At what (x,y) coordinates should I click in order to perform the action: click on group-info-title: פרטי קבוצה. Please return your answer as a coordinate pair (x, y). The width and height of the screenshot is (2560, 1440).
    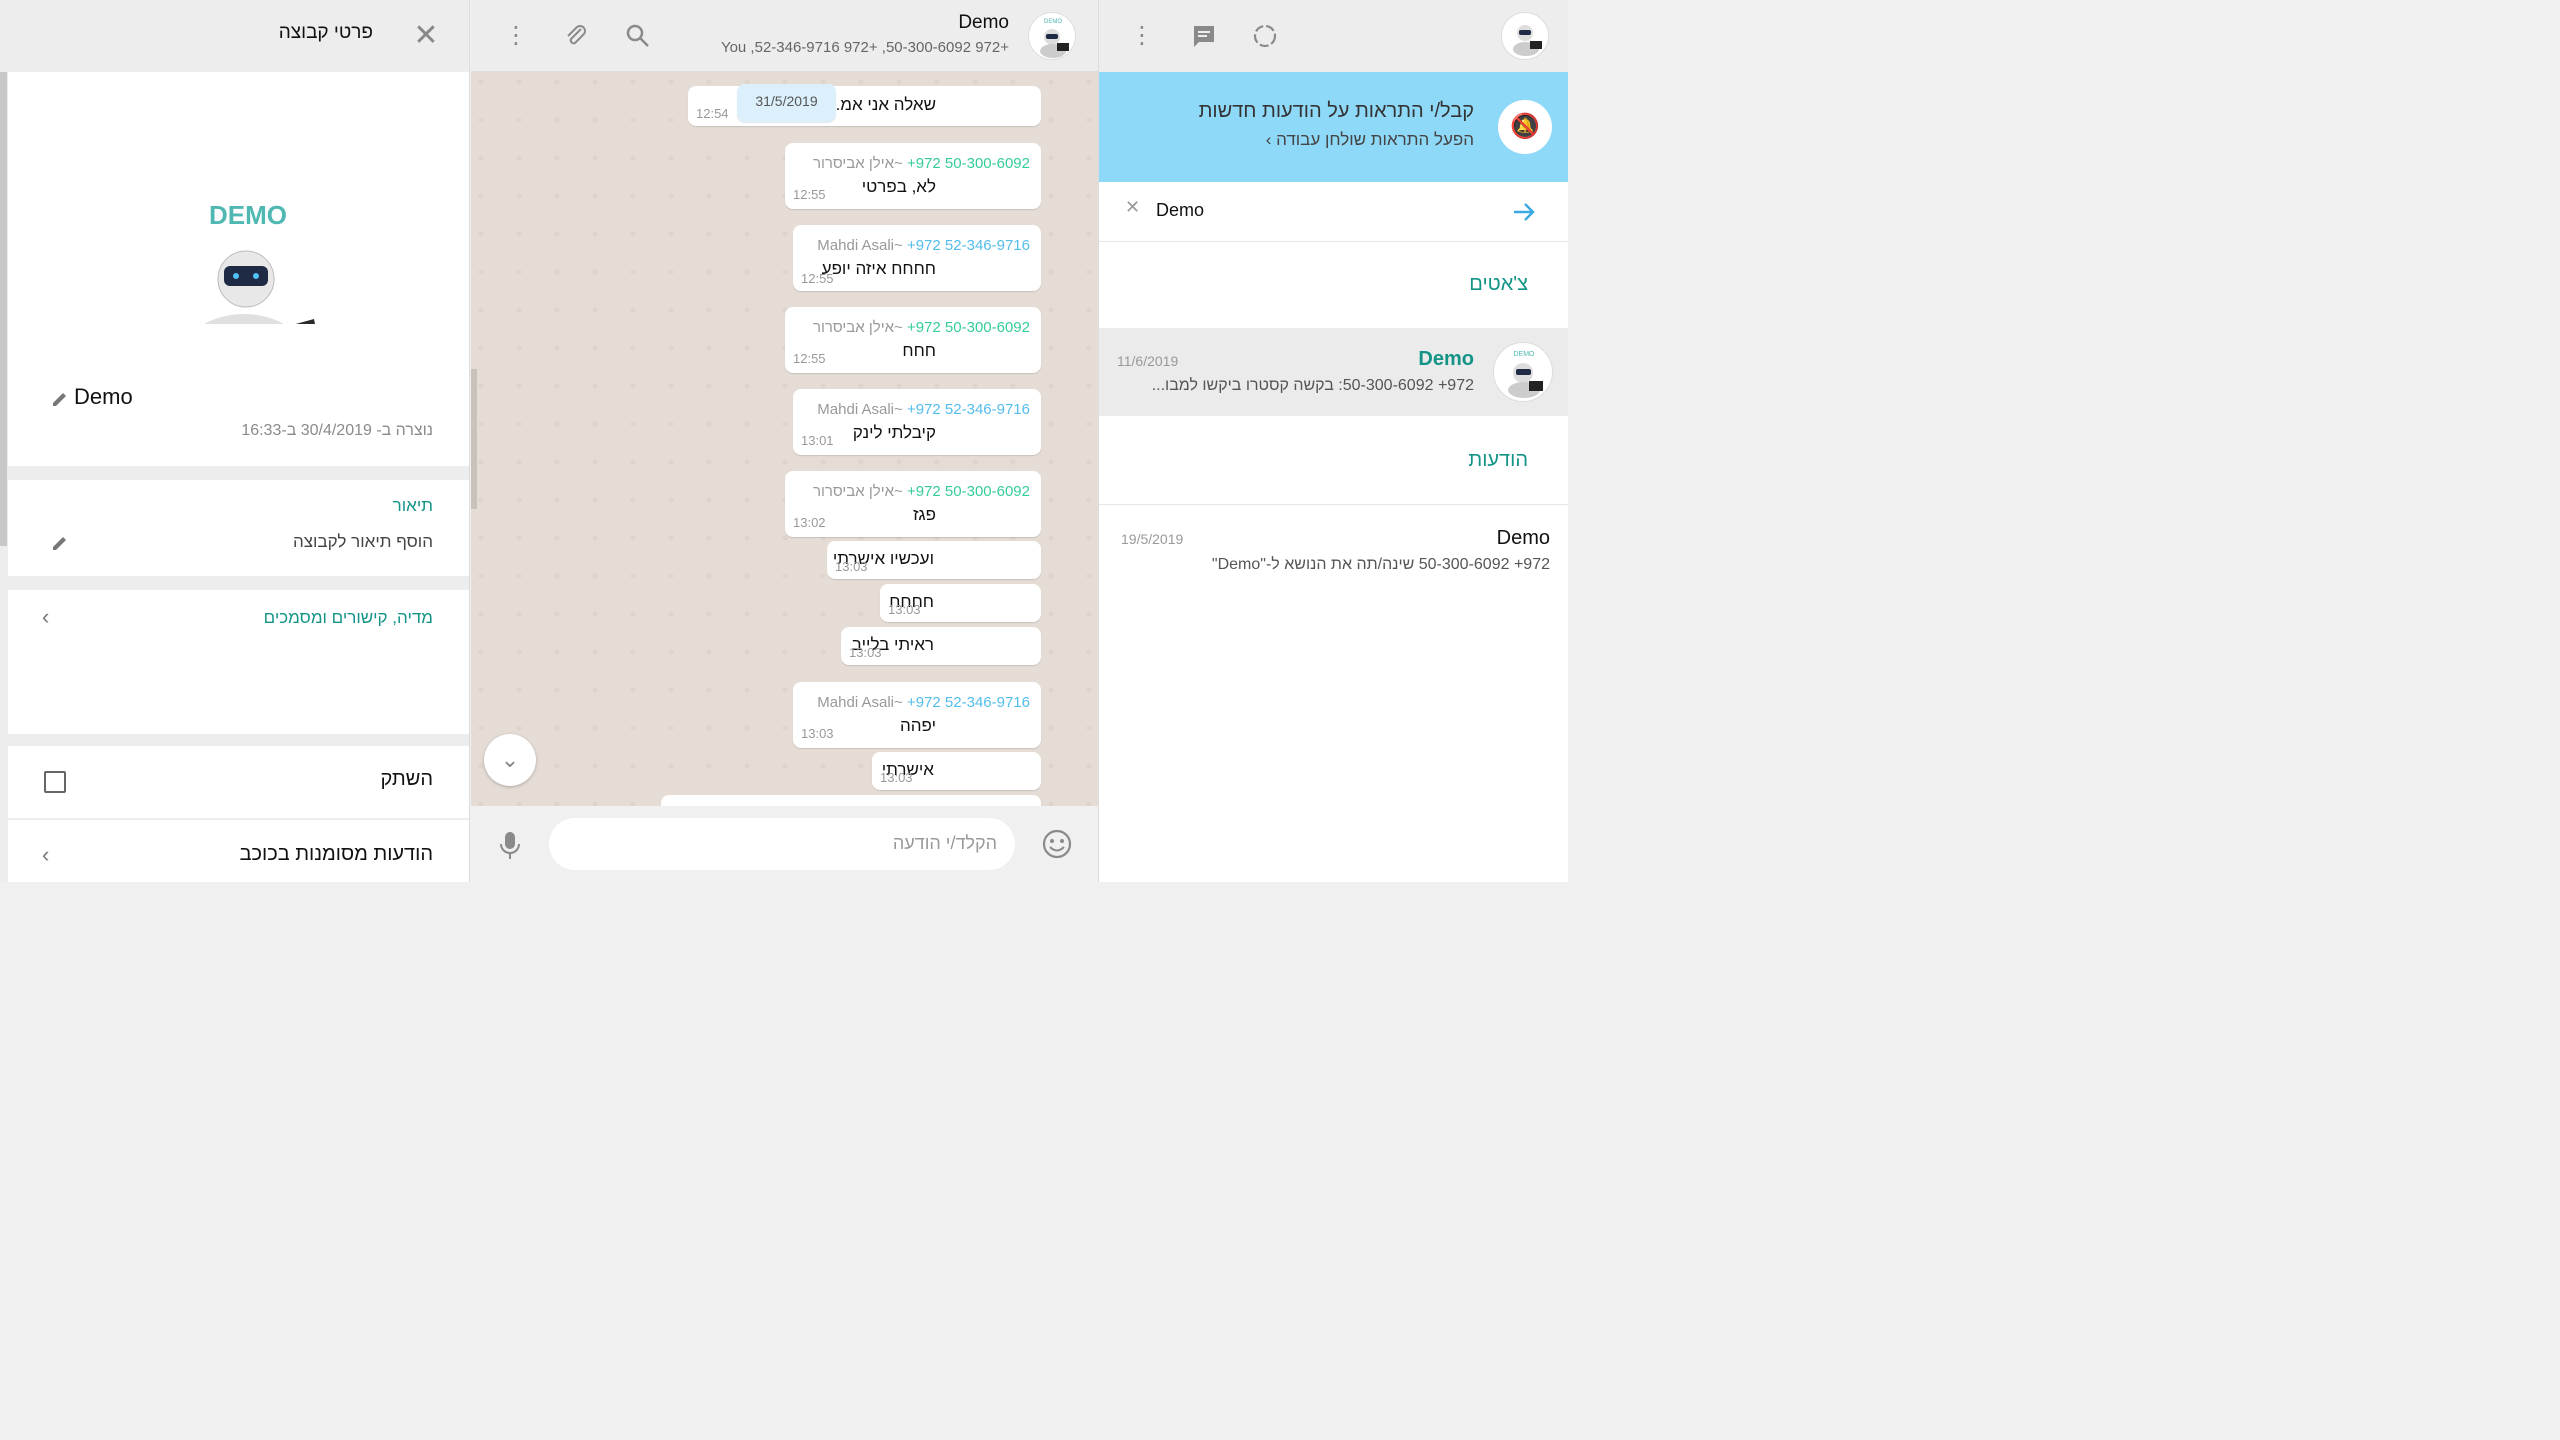
    Looking at the image, I should click on (325, 32).